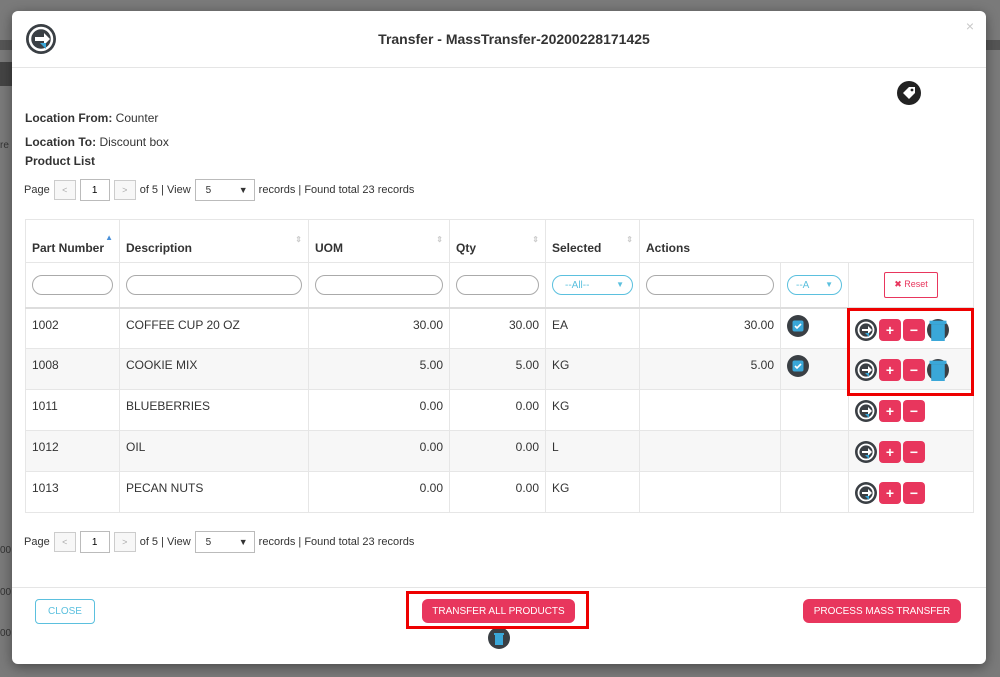  What do you see at coordinates (72, 241) in the screenshot?
I see `column-header-part-number: Part Number ▲` at bounding box center [72, 241].